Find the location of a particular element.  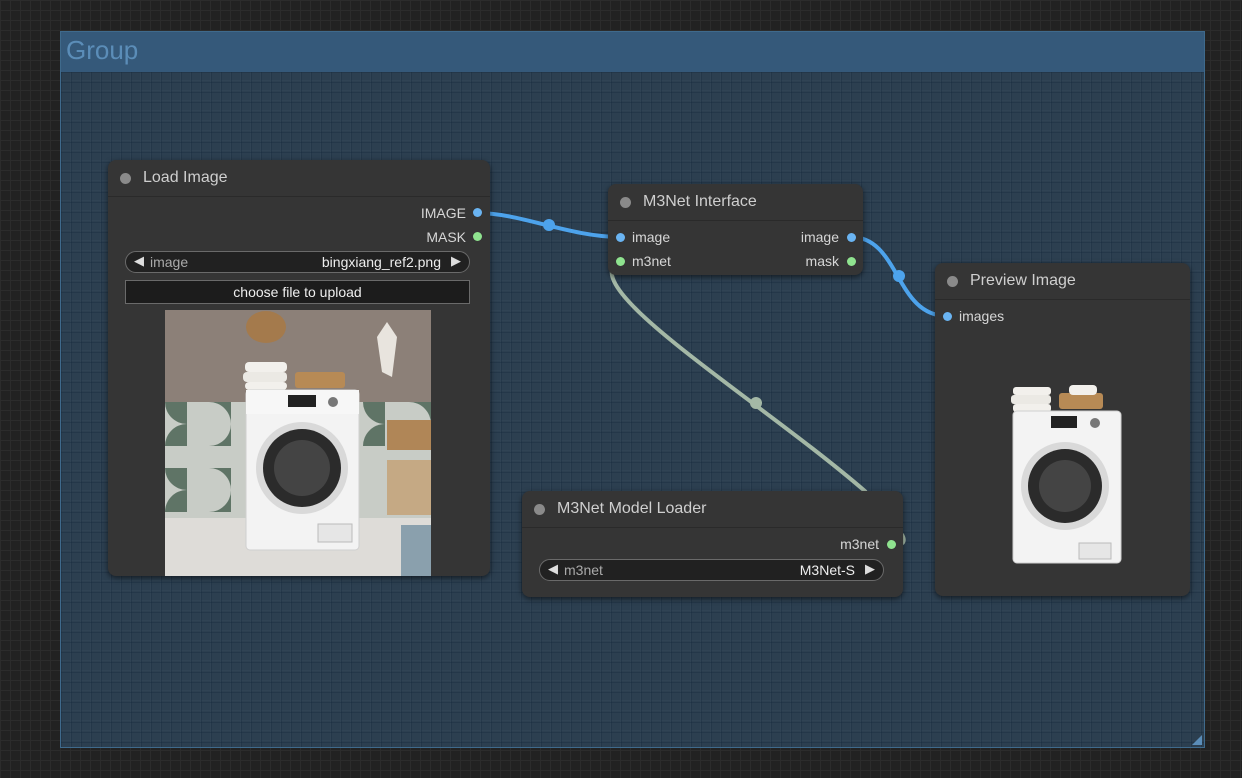

node-title: M3Net Interface is located at coordinates (700, 201).